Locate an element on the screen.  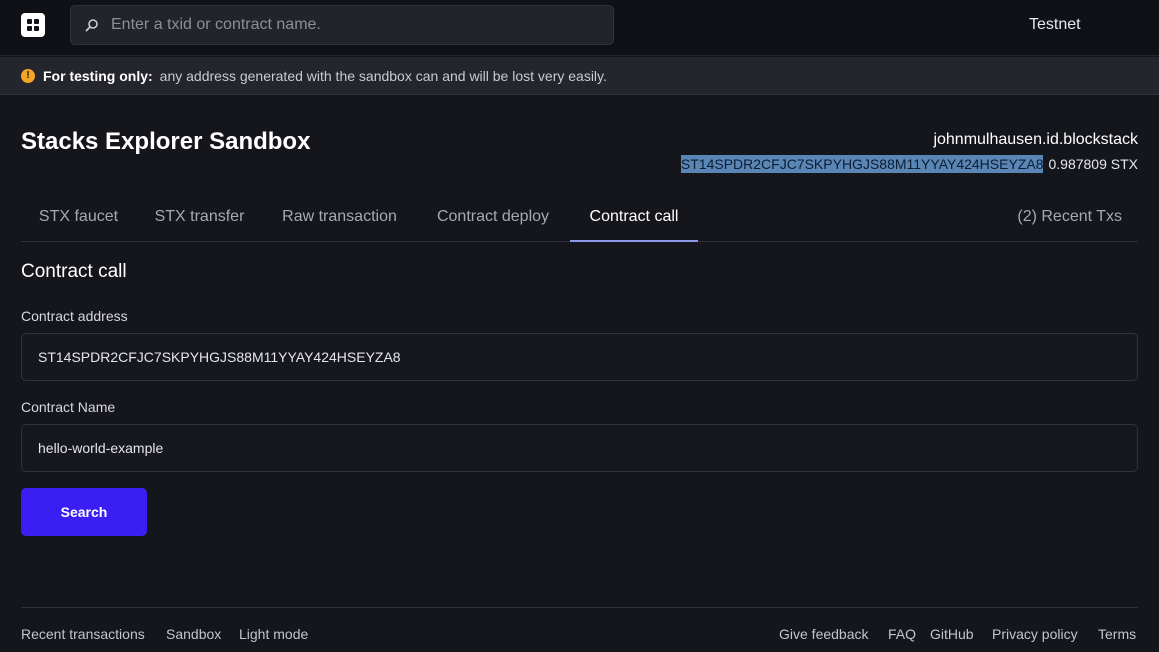
recent-txs-button: (2) Recent Txs is located at coordinates (1069, 217).